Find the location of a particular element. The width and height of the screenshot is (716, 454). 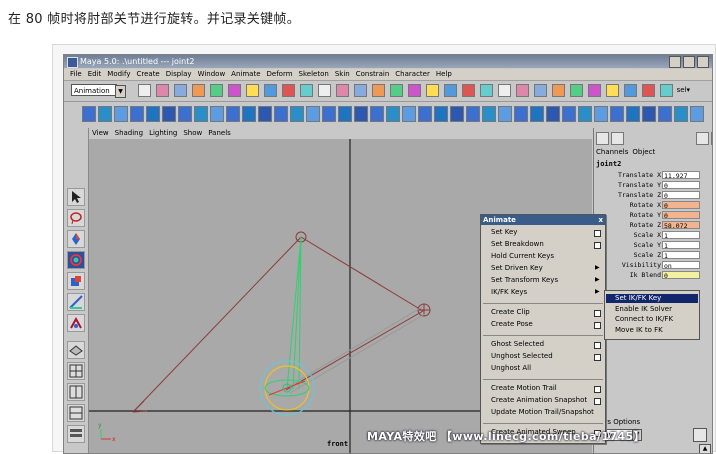

shelf-rebuild-icon is located at coordinates (409, 114).